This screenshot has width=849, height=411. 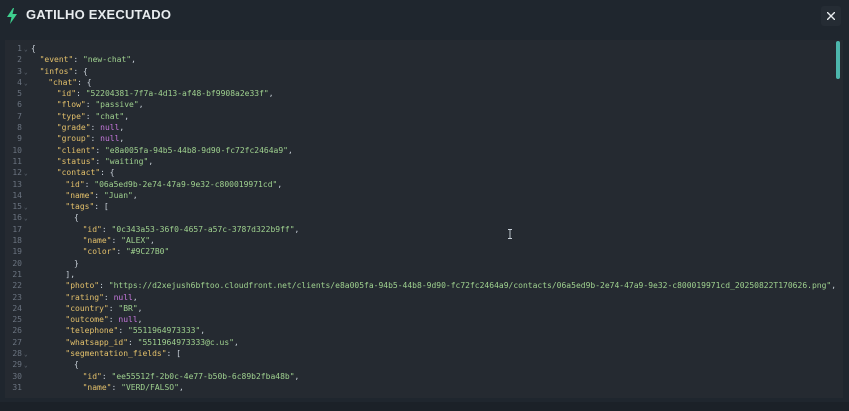 What do you see at coordinates (101, 297) in the screenshot?
I see `code-text: "rating": null,` at bounding box center [101, 297].